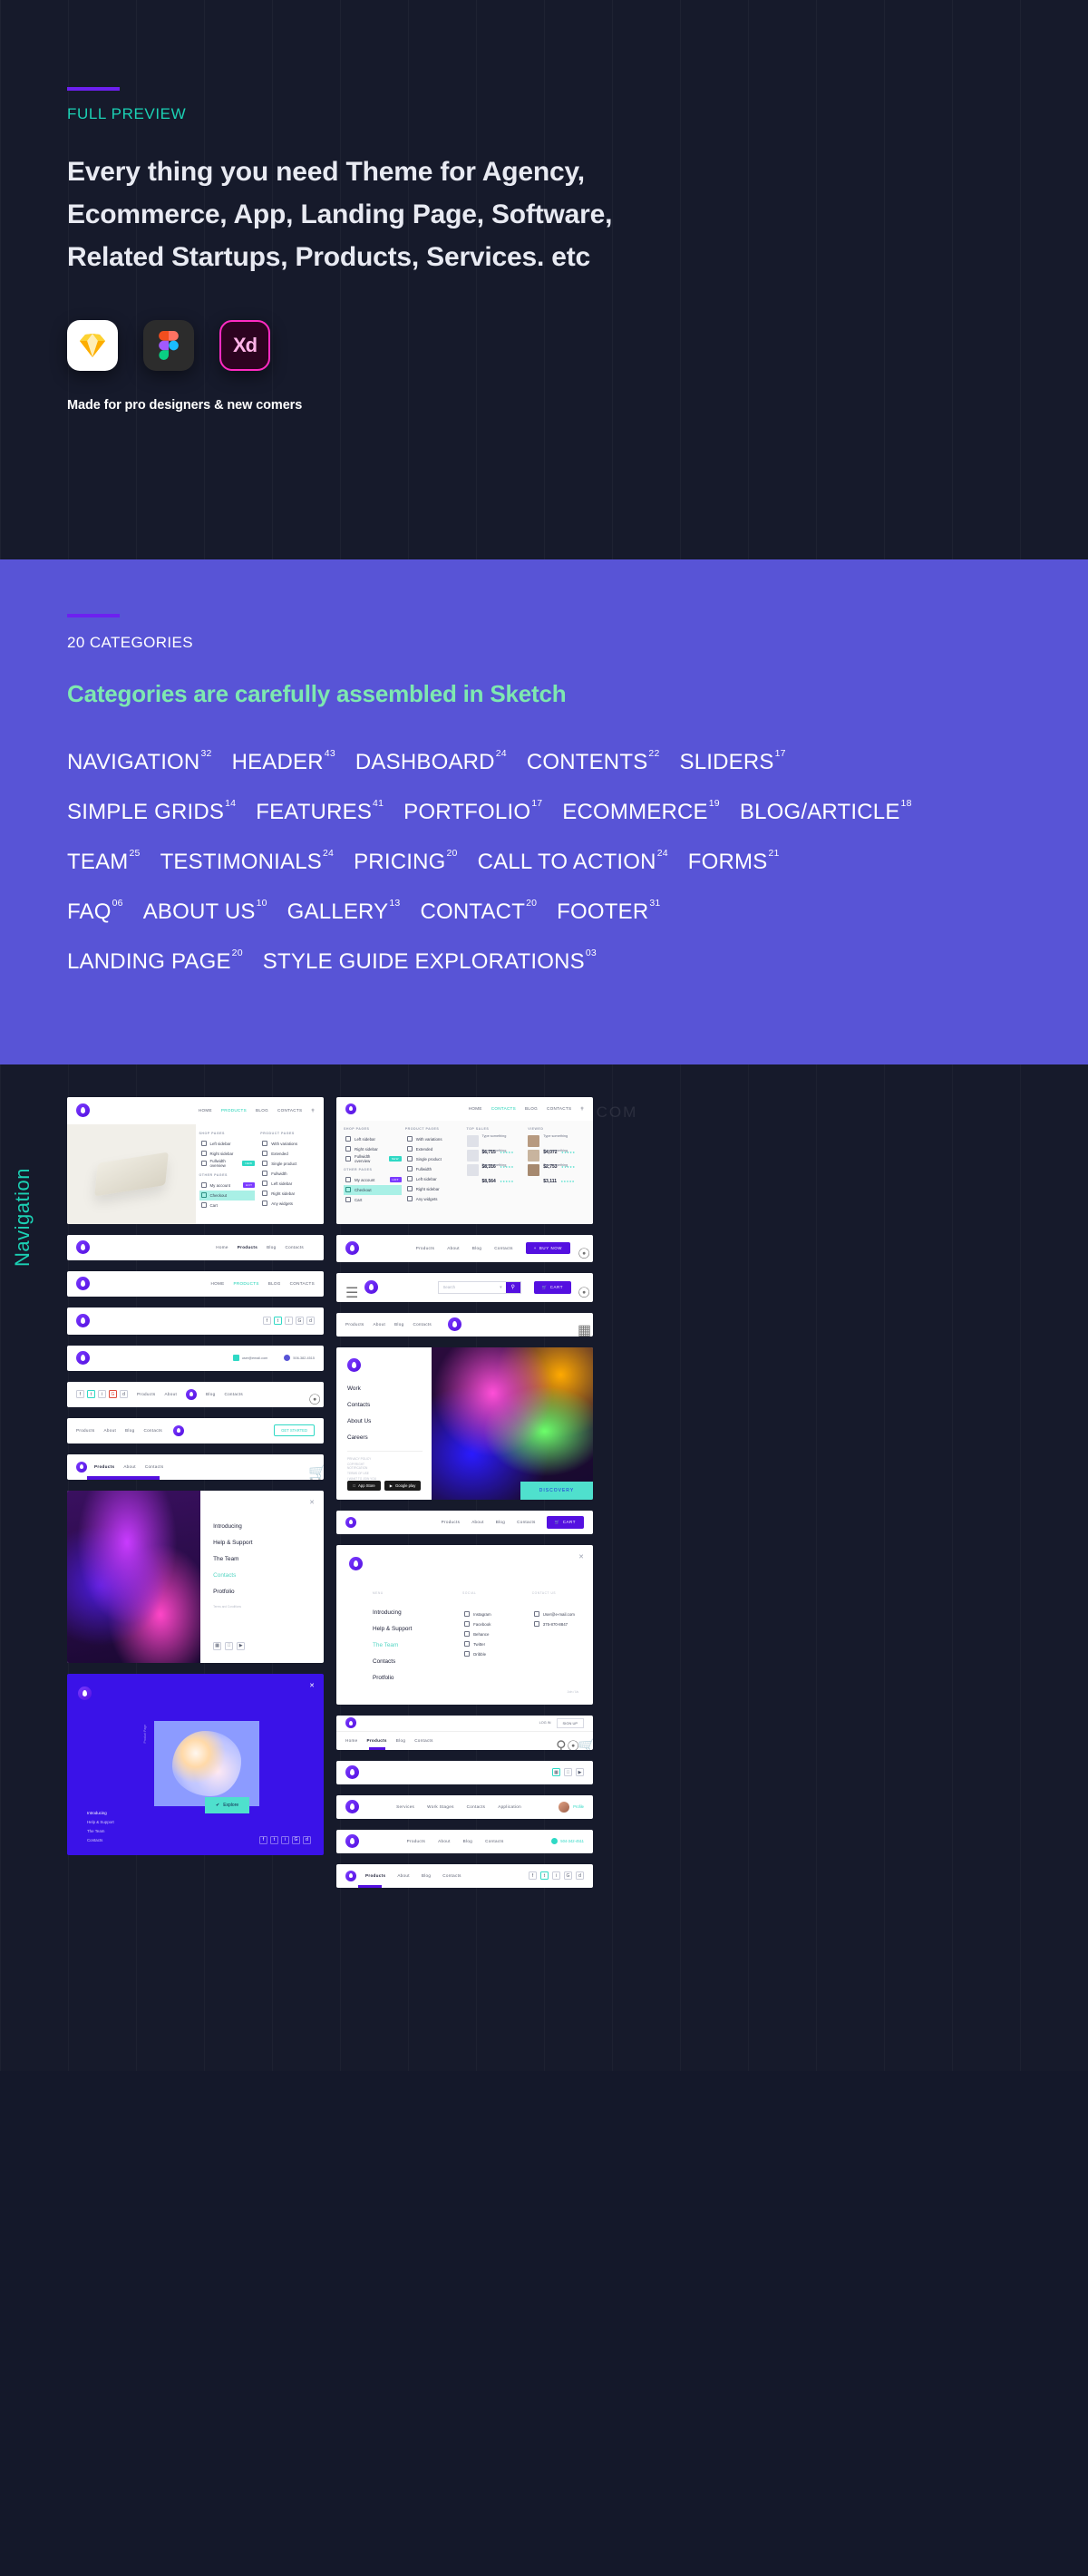  What do you see at coordinates (351, 1740) in the screenshot?
I see `nav-item-home: Home` at bounding box center [351, 1740].